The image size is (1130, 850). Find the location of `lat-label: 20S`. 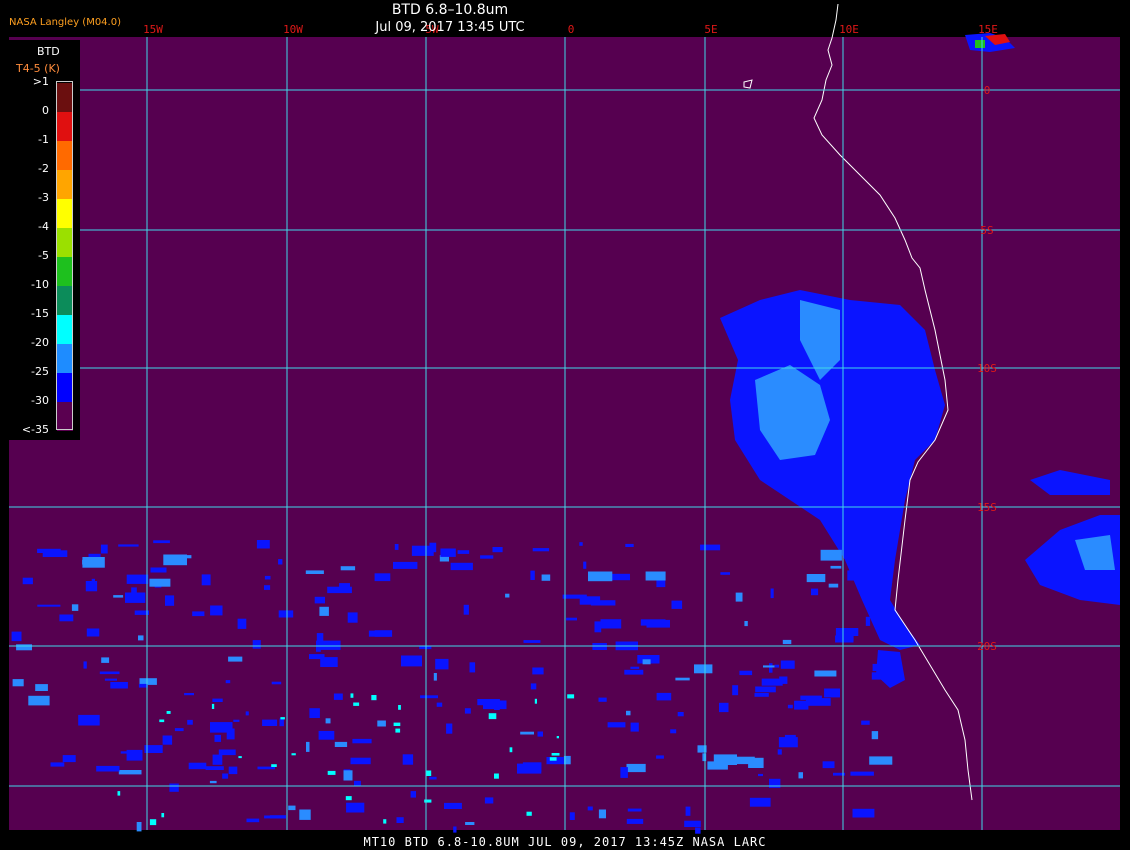

lat-label: 20S is located at coordinates (987, 646).